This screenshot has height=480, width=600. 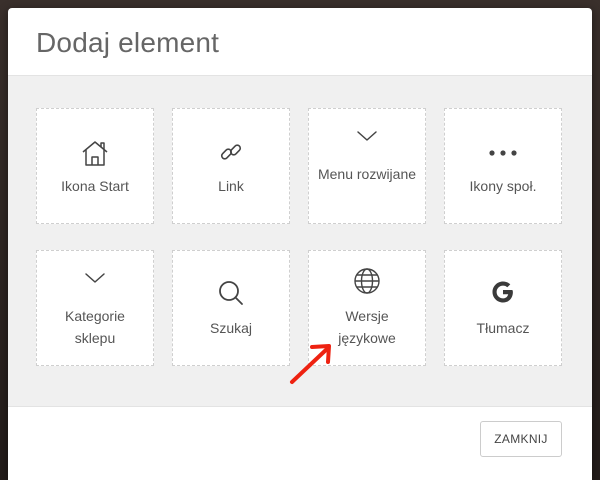 I want to click on tile-link: Link, so click(x=231, y=166).